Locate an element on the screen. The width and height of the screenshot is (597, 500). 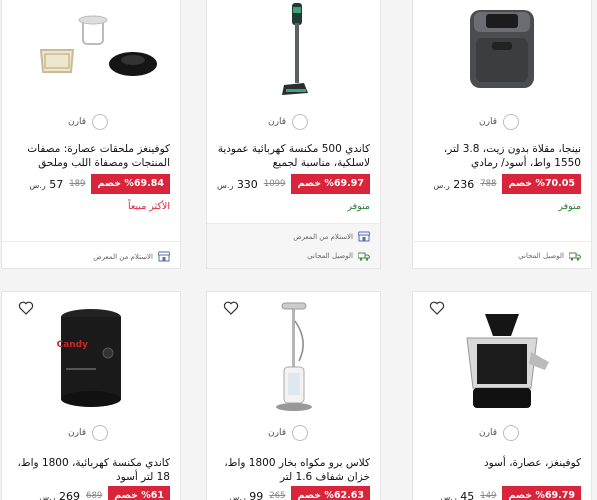
current-price: 57 ر.س is located at coordinates (46, 184).